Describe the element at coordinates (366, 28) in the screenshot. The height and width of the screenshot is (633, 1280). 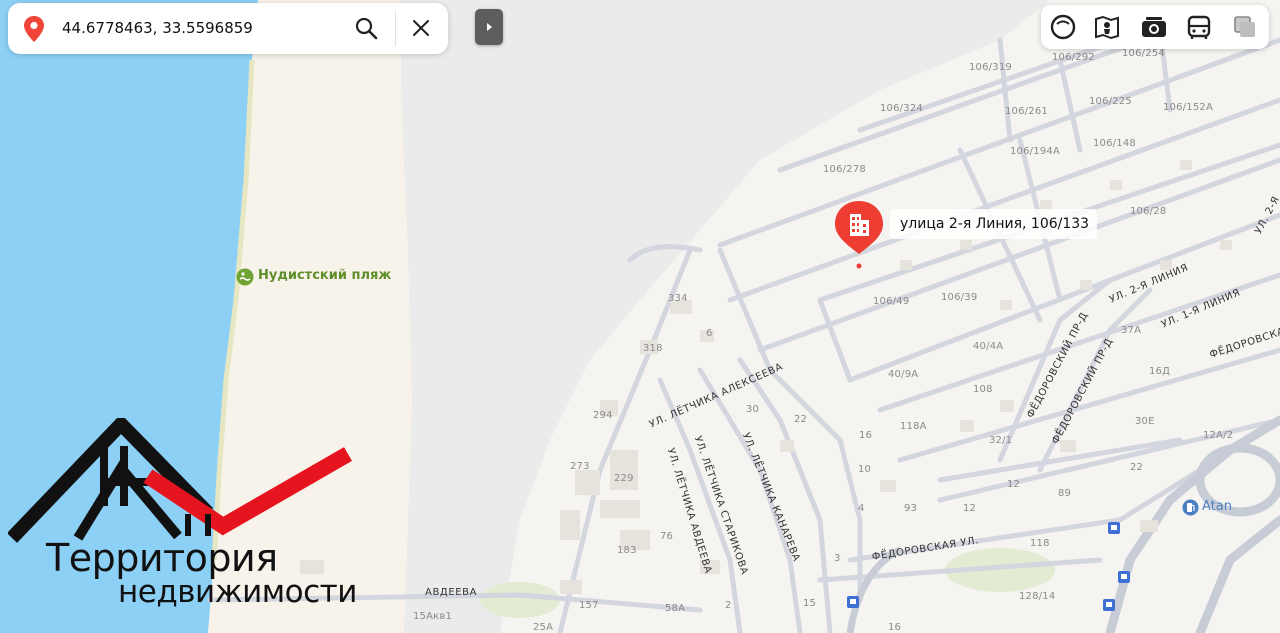
I see `search-icon` at that location.